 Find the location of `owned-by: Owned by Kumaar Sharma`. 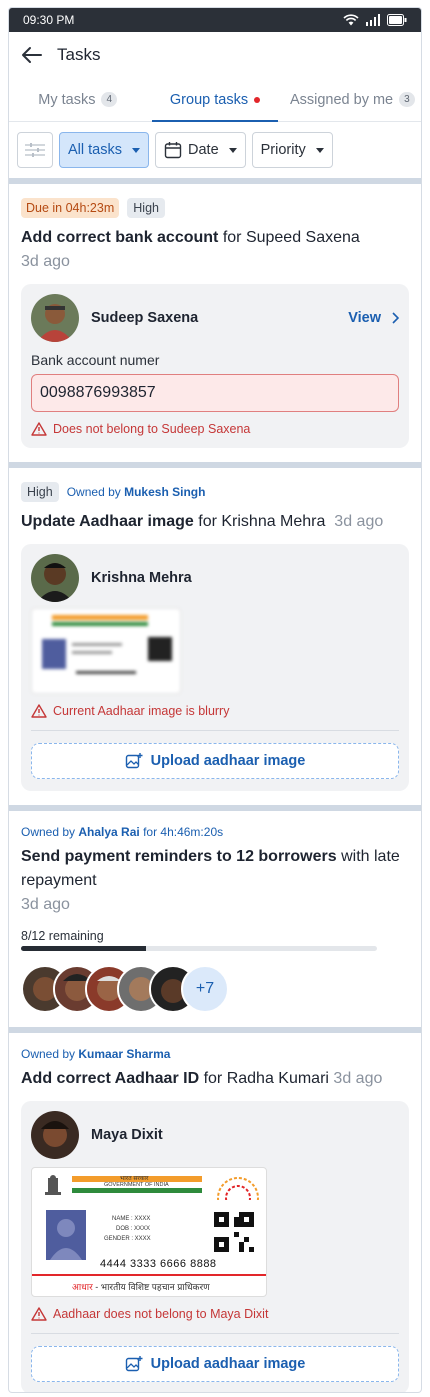

owned-by: Owned by Kumaar Sharma is located at coordinates (96, 1054).